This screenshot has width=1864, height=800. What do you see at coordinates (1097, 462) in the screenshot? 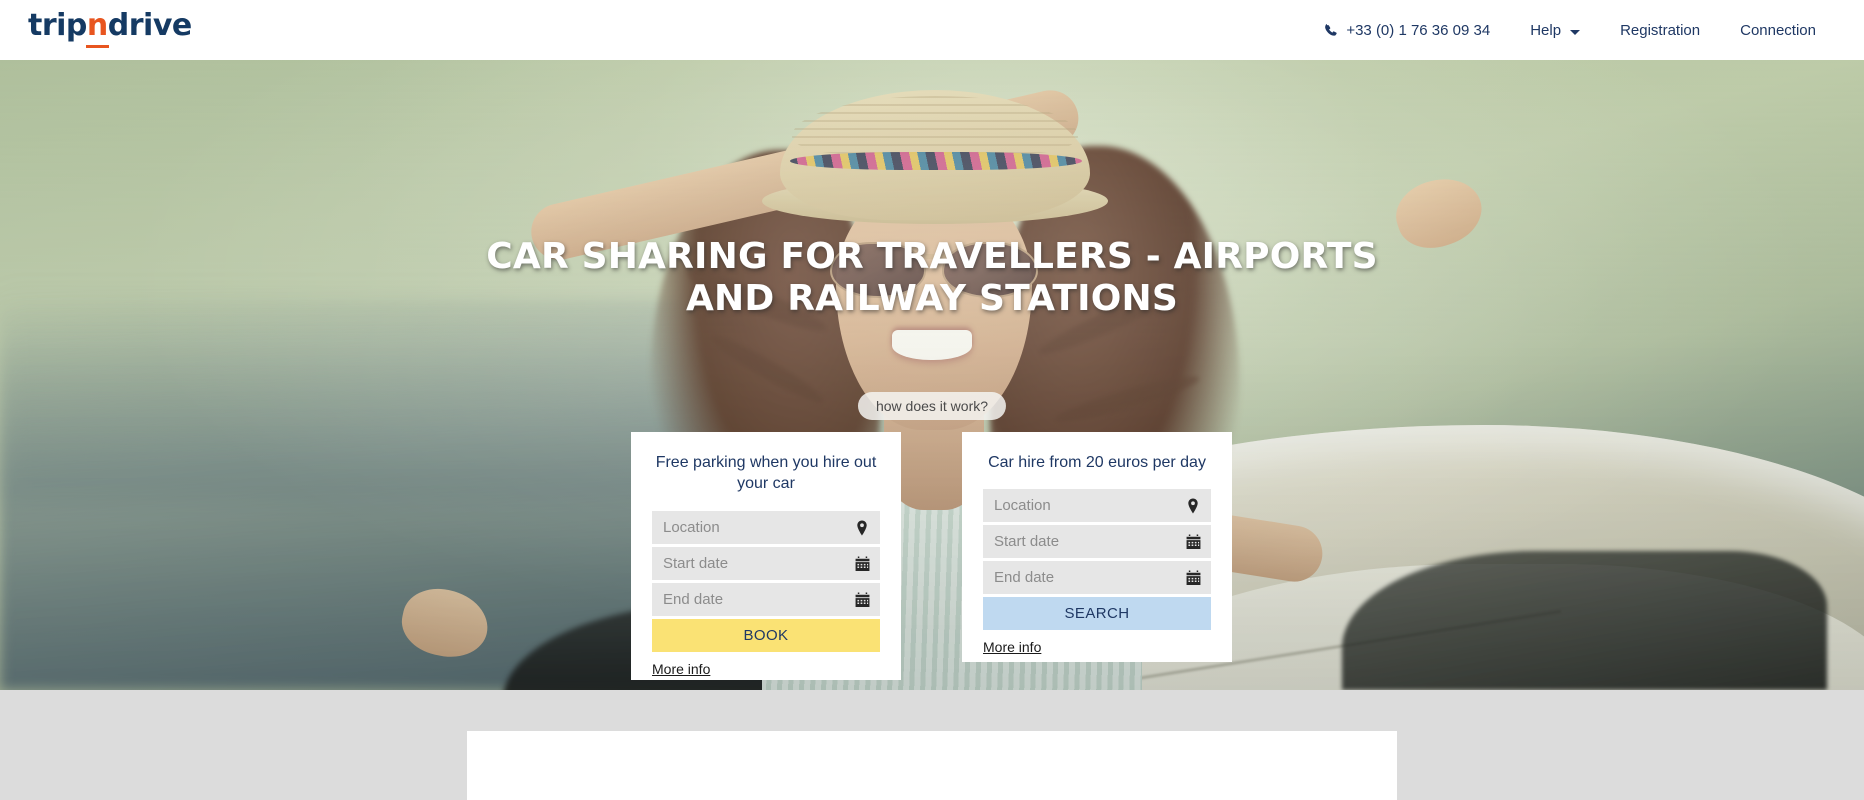
I see `hire-card-title: Car hire from 20 euros per day` at bounding box center [1097, 462].